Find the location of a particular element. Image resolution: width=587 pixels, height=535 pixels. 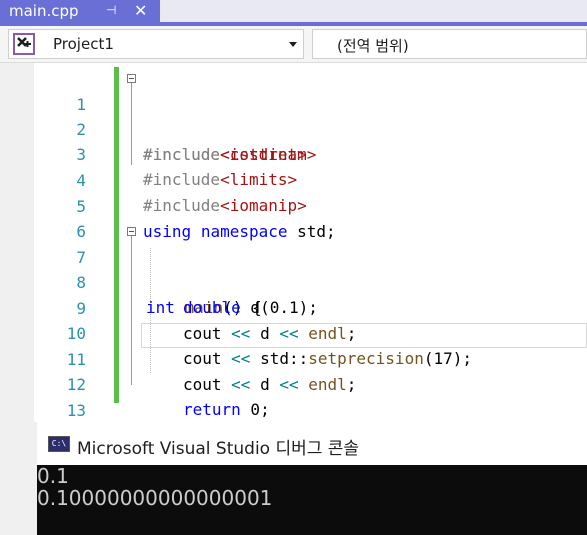

code-line: 10 cout << std::setprecision(17); is located at coordinates (293, 332).